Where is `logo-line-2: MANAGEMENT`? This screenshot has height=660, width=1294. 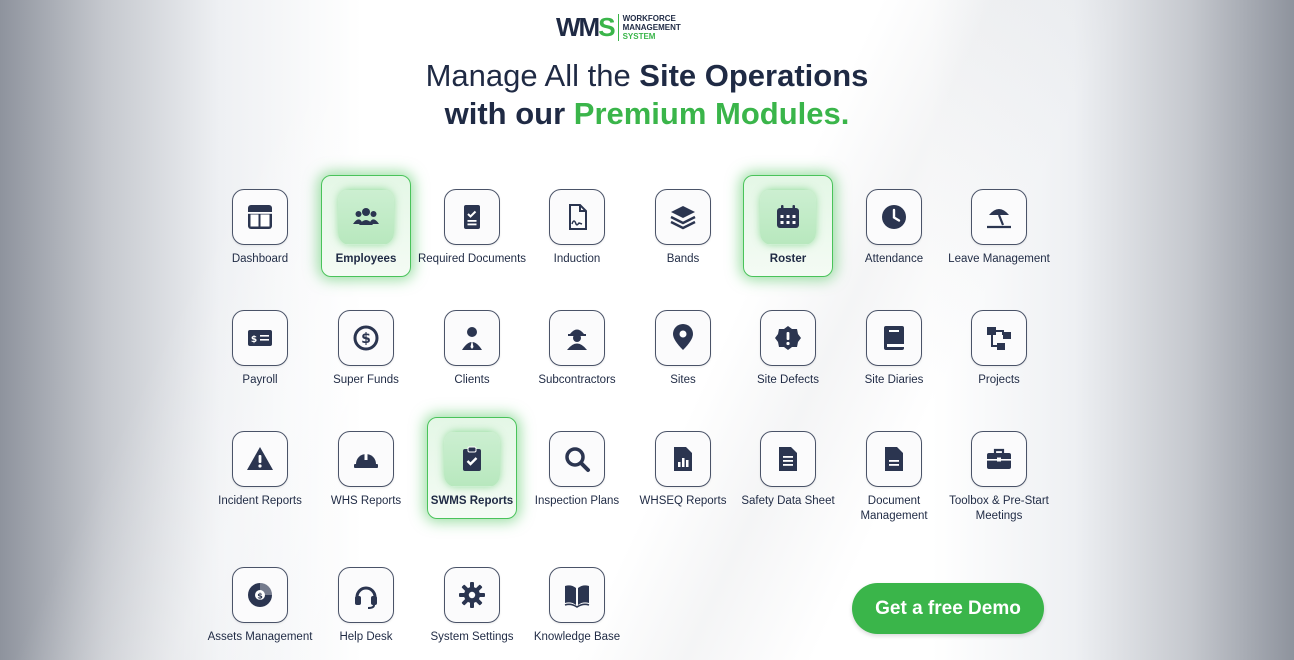
logo-line-2: MANAGEMENT is located at coordinates (651, 27).